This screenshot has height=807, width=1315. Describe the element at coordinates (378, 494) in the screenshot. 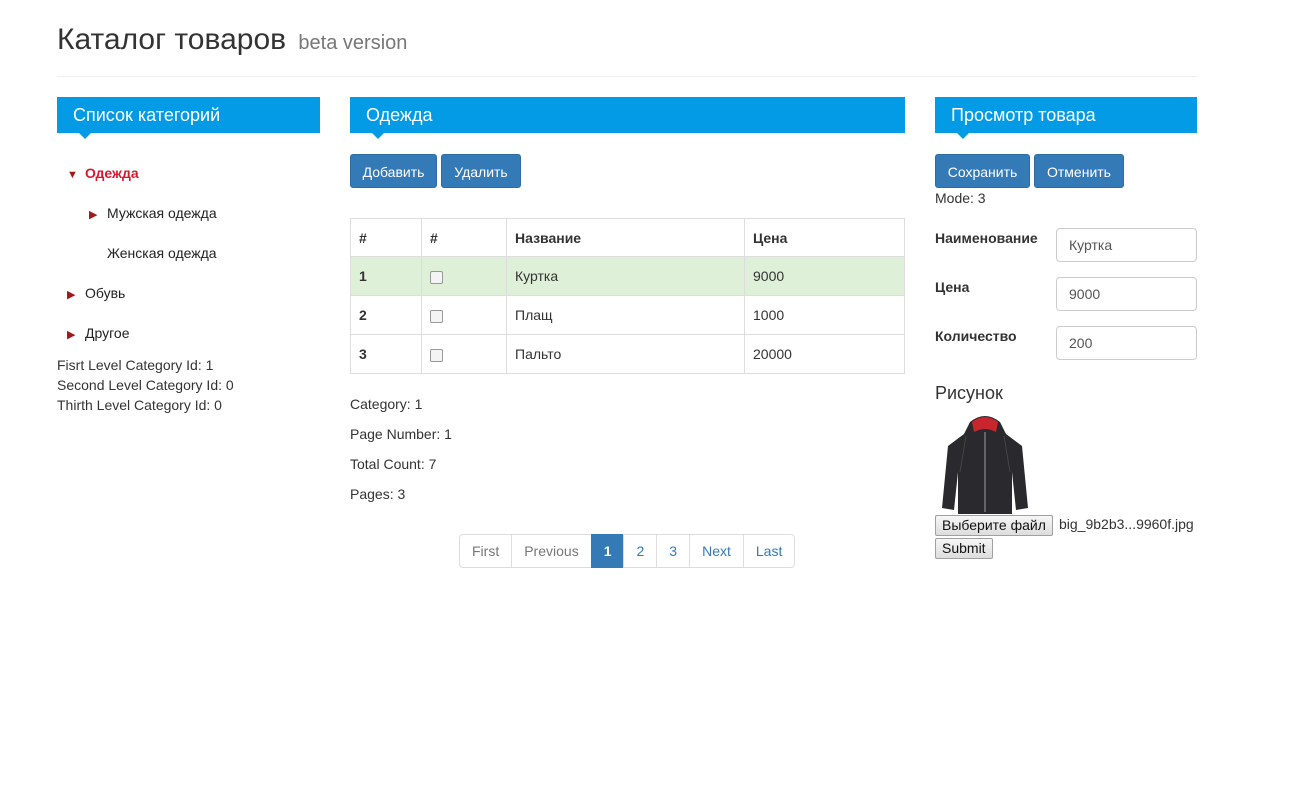

I see `pages-meta: Pages: 3` at that location.